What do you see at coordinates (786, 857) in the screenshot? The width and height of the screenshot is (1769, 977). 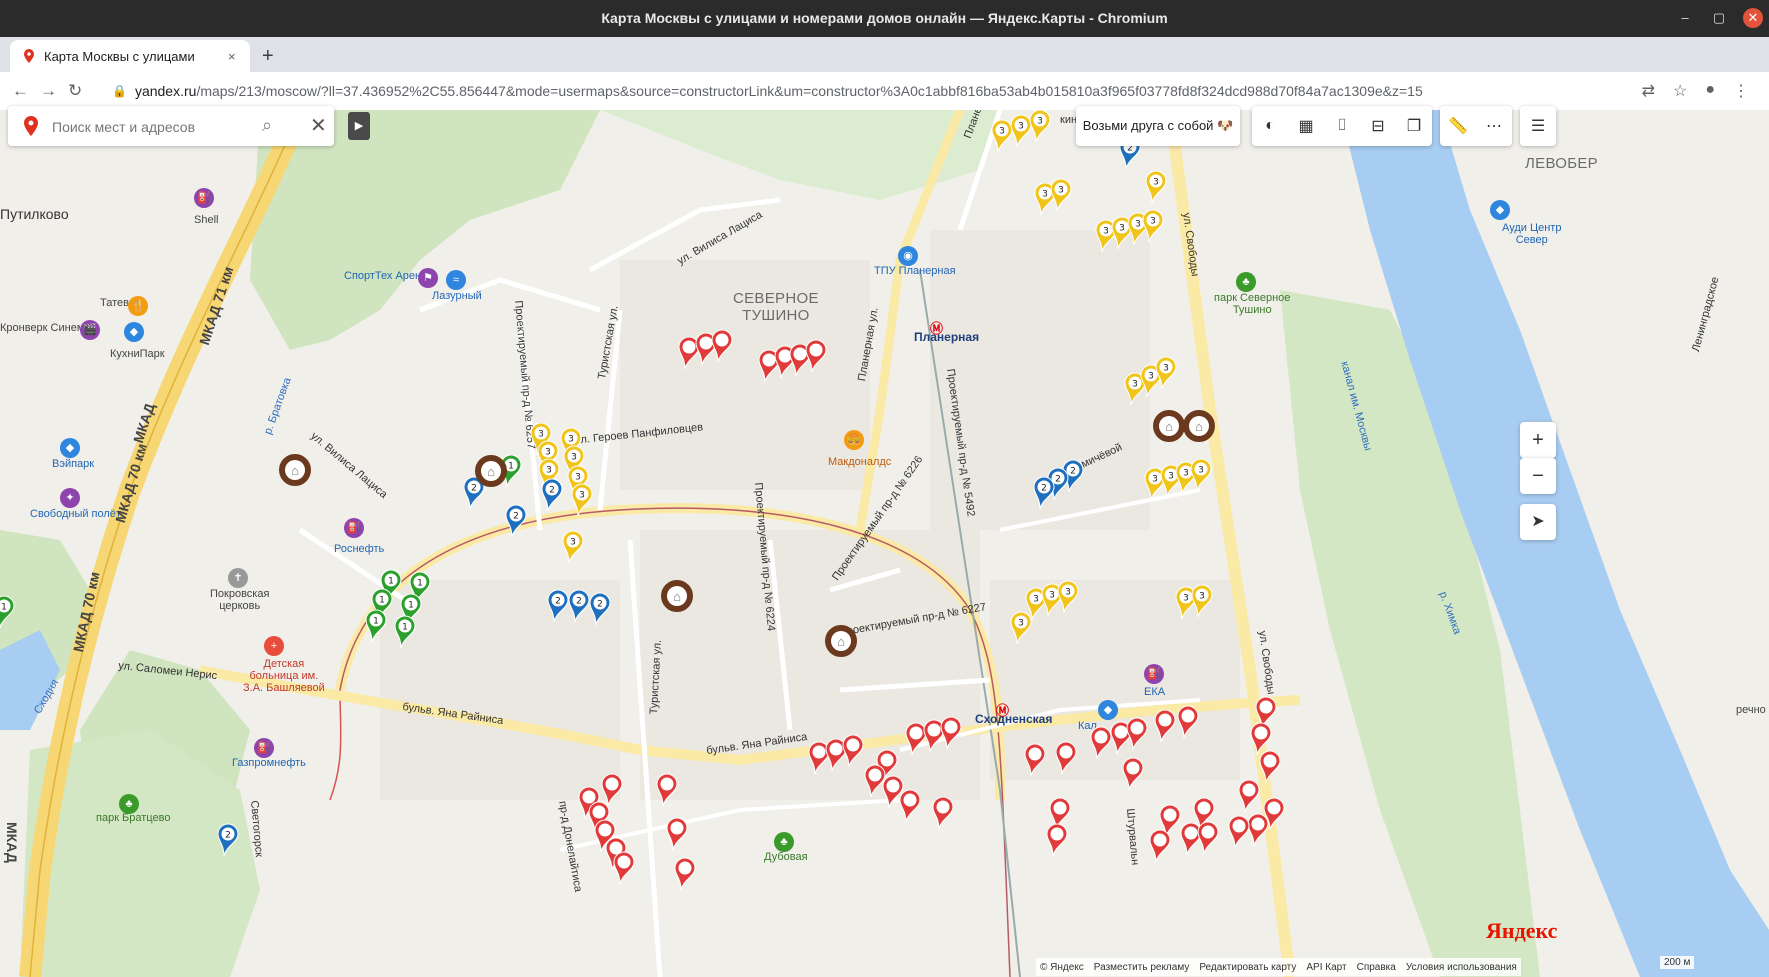 I see `label-dubovaya: Дубовая` at bounding box center [786, 857].